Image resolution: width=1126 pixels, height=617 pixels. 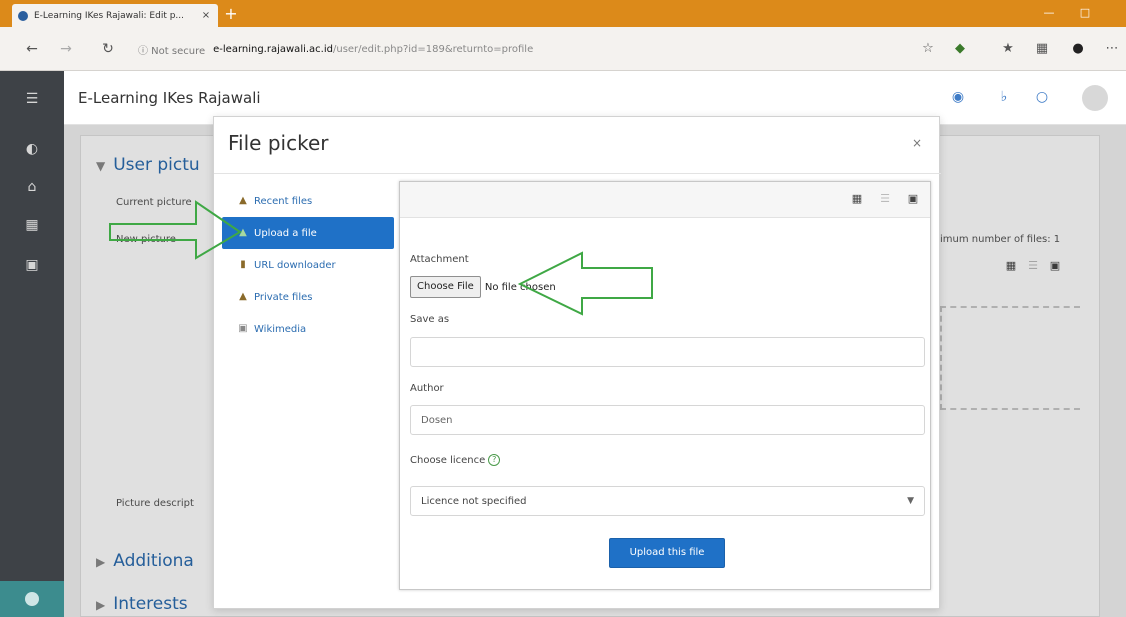 I want to click on language-globe-icon: ◉, so click(x=958, y=97).